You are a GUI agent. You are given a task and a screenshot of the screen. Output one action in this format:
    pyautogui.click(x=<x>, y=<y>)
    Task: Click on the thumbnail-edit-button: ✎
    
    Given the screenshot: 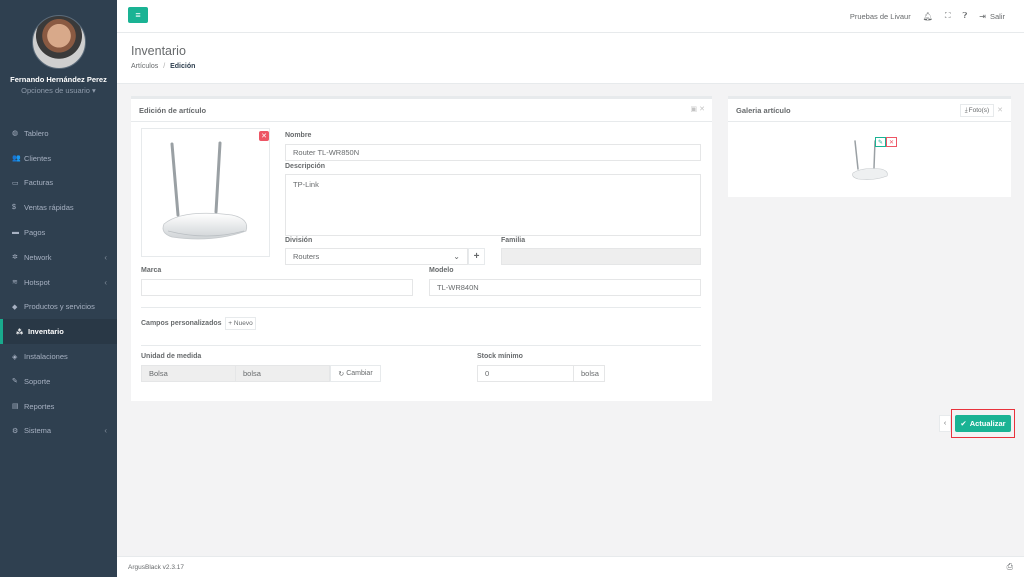 What is the action you would take?
    pyautogui.click(x=880, y=142)
    